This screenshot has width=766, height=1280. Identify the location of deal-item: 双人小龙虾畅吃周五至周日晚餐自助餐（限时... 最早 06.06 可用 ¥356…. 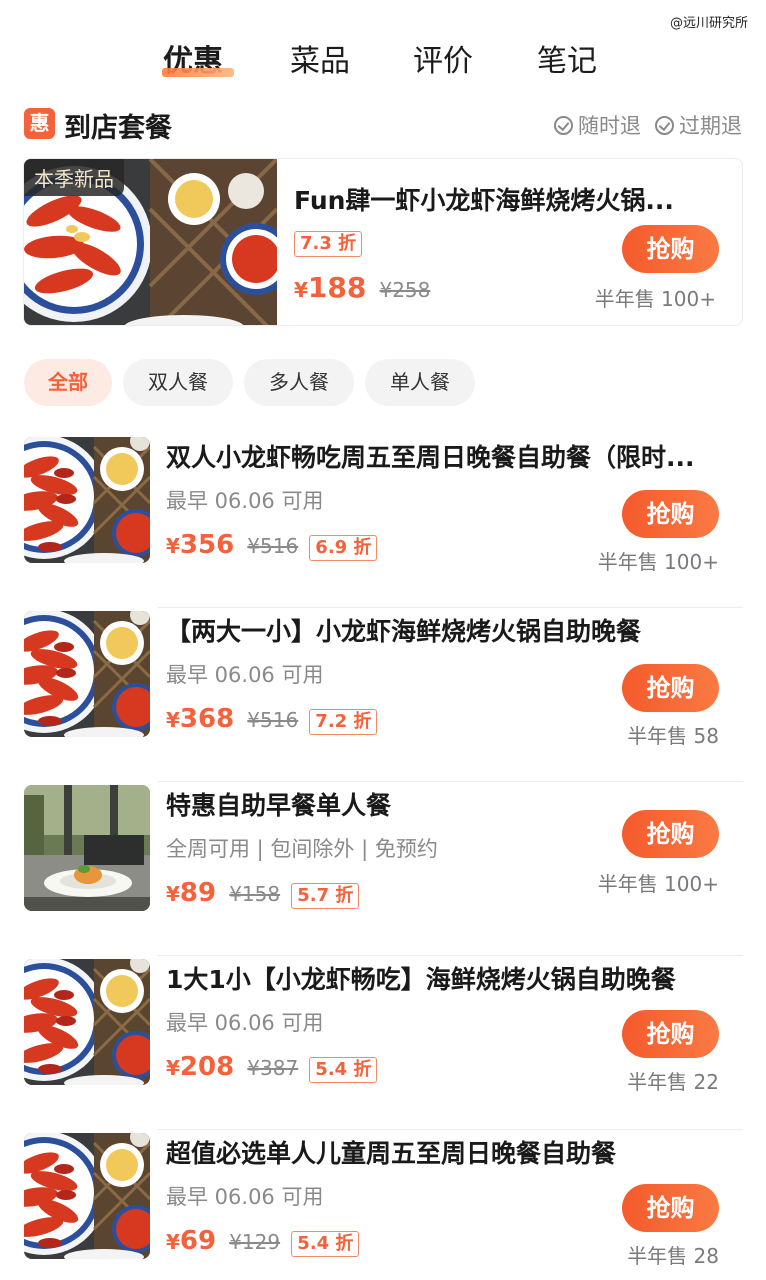
(383, 521).